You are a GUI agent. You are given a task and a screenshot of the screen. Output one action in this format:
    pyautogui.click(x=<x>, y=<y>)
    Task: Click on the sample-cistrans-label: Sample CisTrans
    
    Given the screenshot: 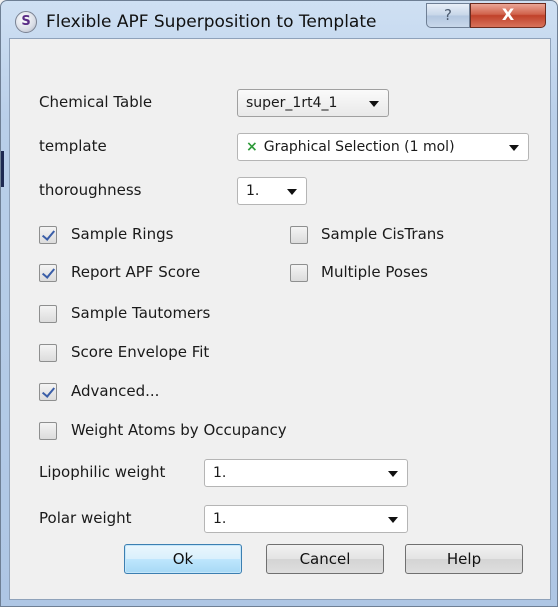 What is the action you would take?
    pyautogui.click(x=383, y=234)
    